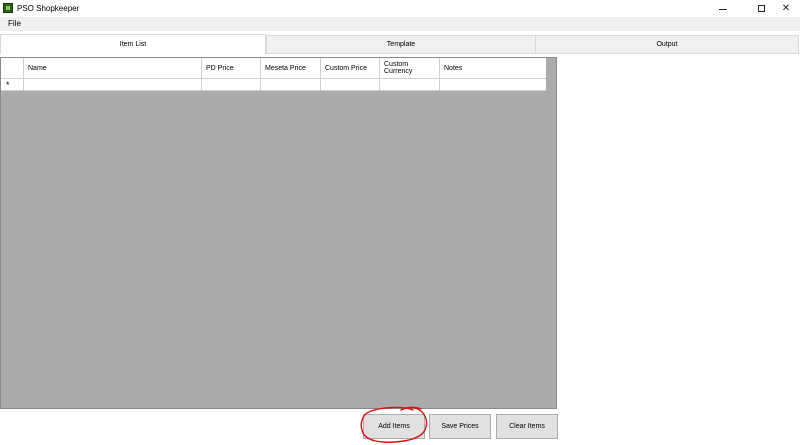  I want to click on menu-file: File, so click(14, 24).